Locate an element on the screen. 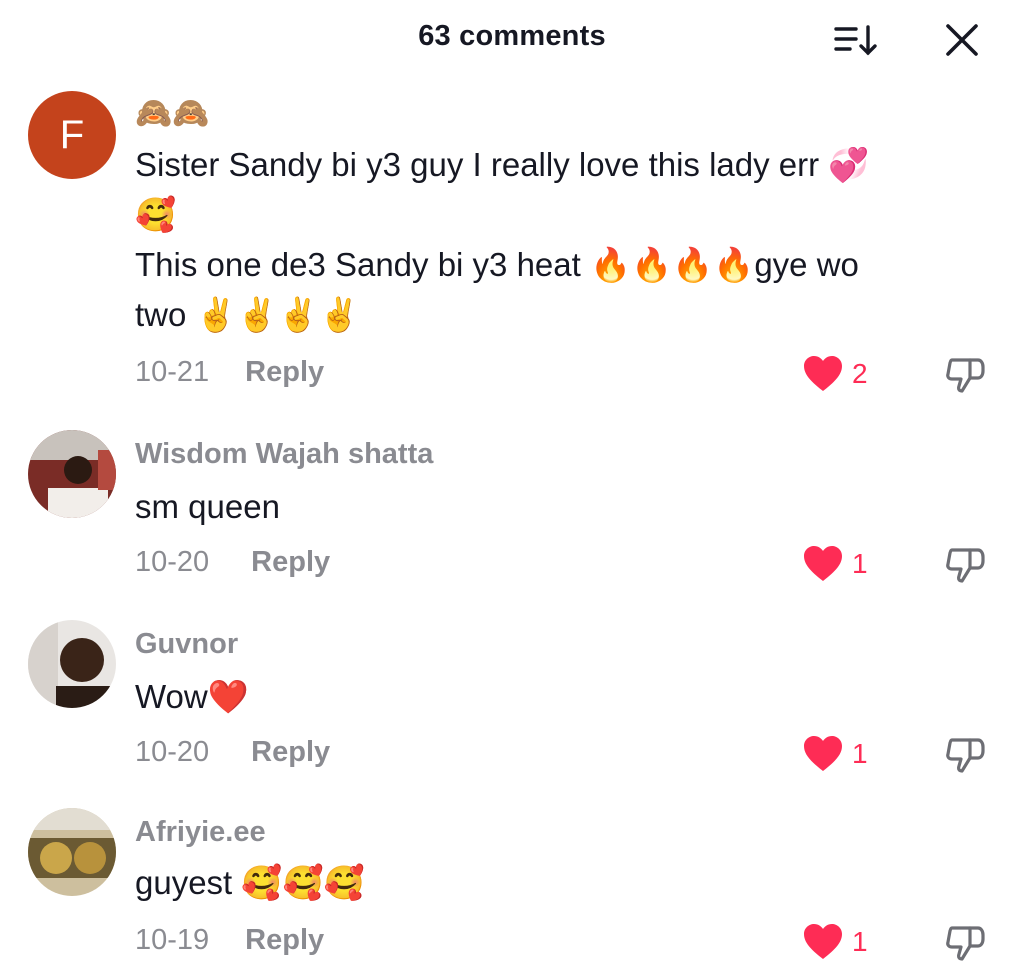  comment-username: Wisdom Wajah shatta is located at coordinates (284, 454).